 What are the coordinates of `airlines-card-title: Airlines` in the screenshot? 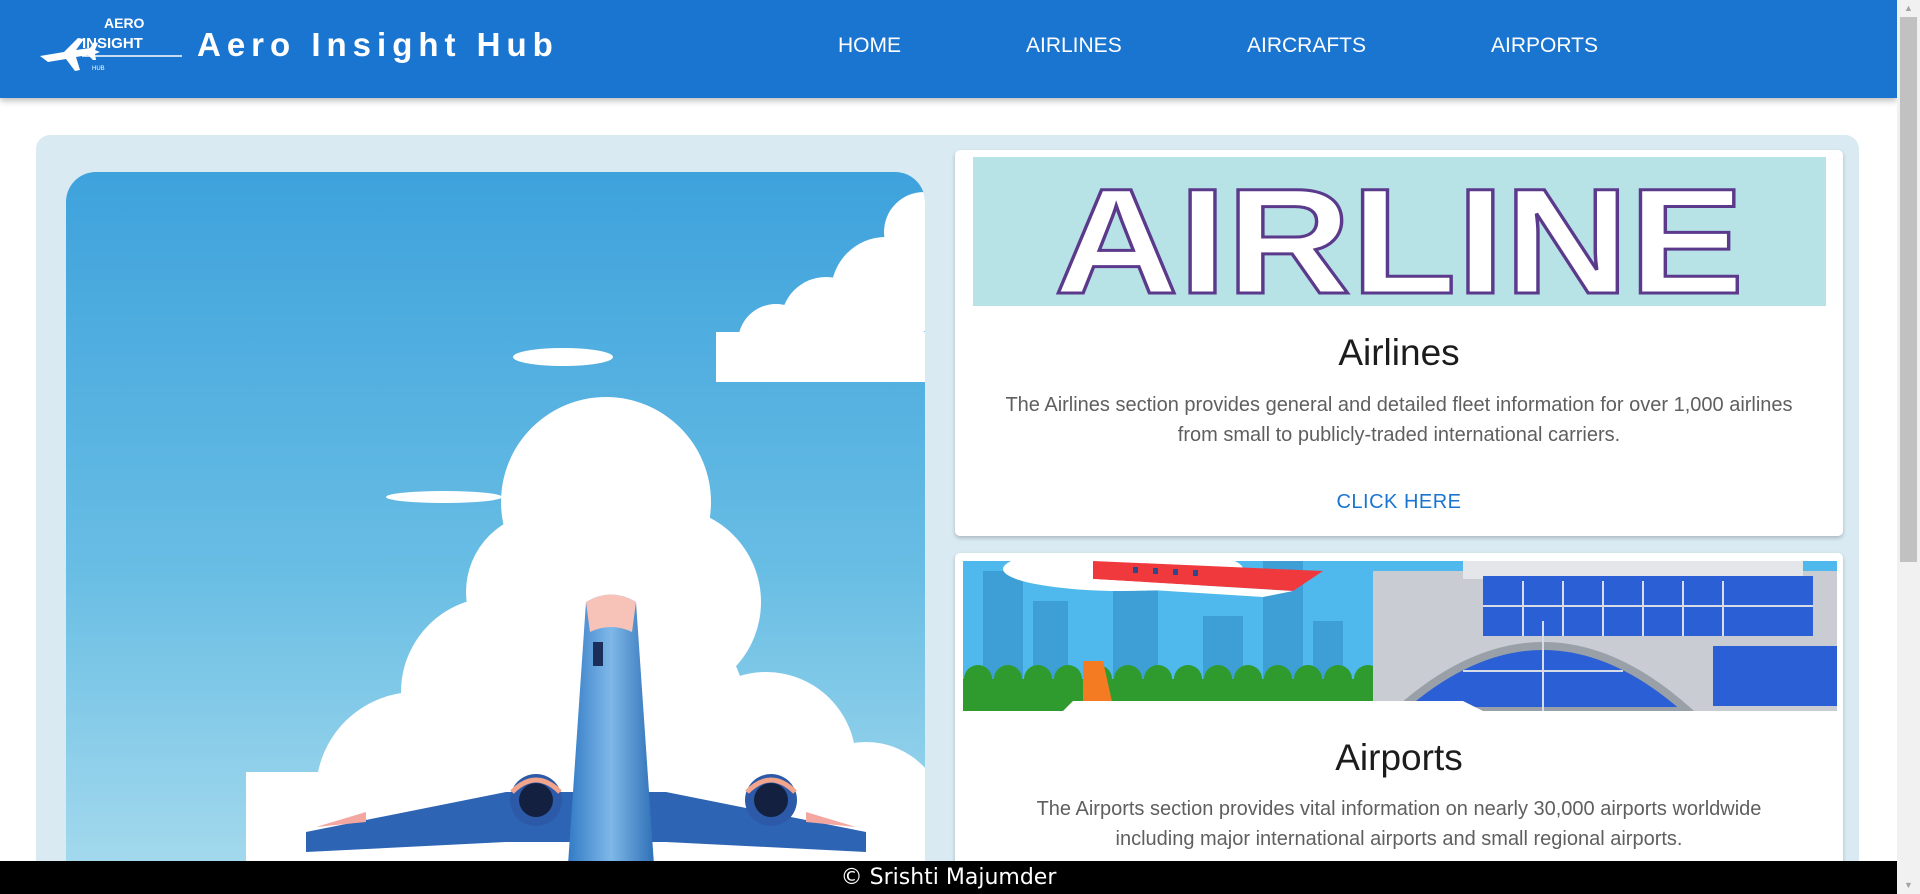 It's located at (1399, 352).